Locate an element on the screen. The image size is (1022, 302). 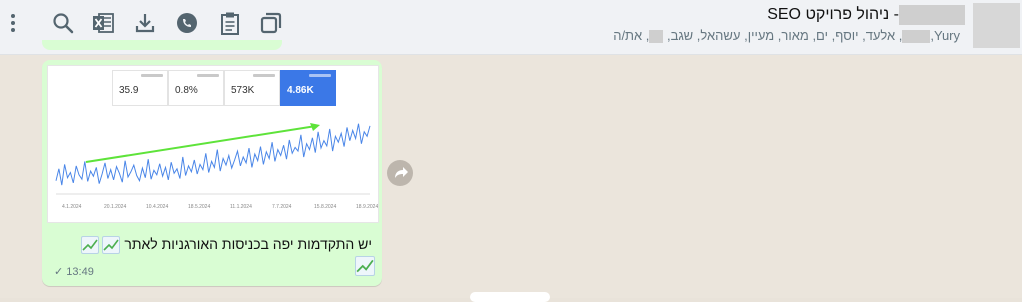
series-line is located at coordinates (213, 154).